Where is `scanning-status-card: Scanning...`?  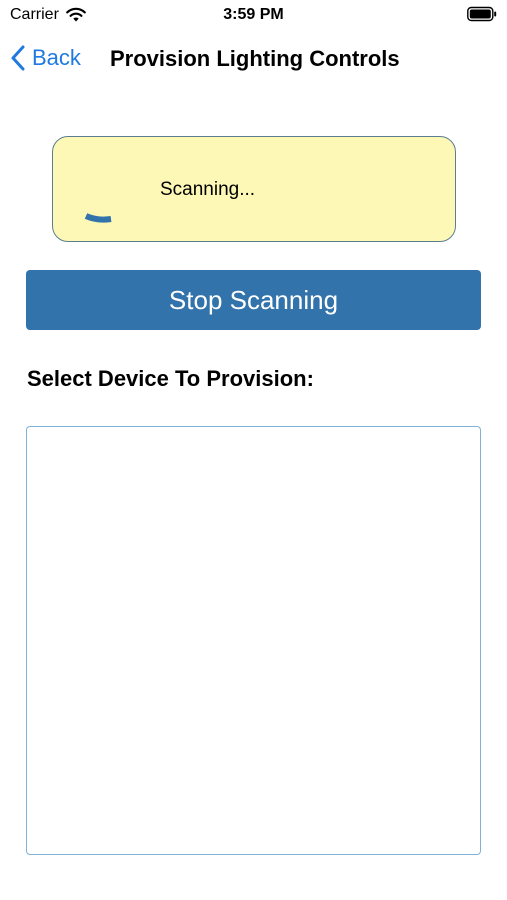
scanning-status-card: Scanning... is located at coordinates (254, 189).